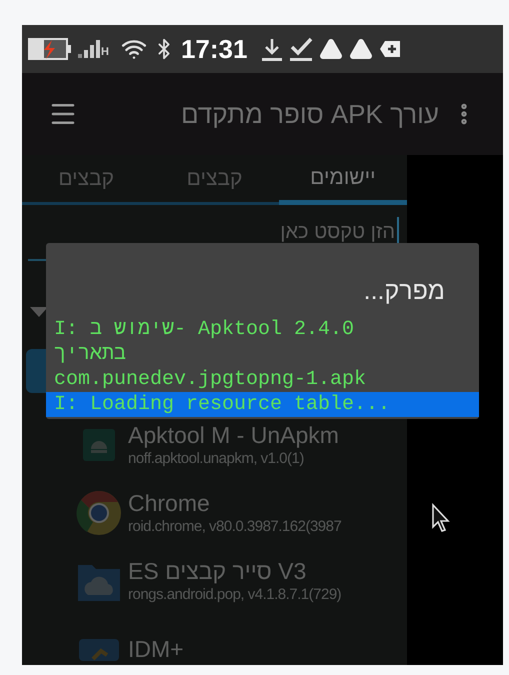 This screenshot has height=675, width=509. What do you see at coordinates (241, 513) in the screenshot?
I see `app-list-item: Chrome roid.chrome, v80.0.3987.162(3987` at bounding box center [241, 513].